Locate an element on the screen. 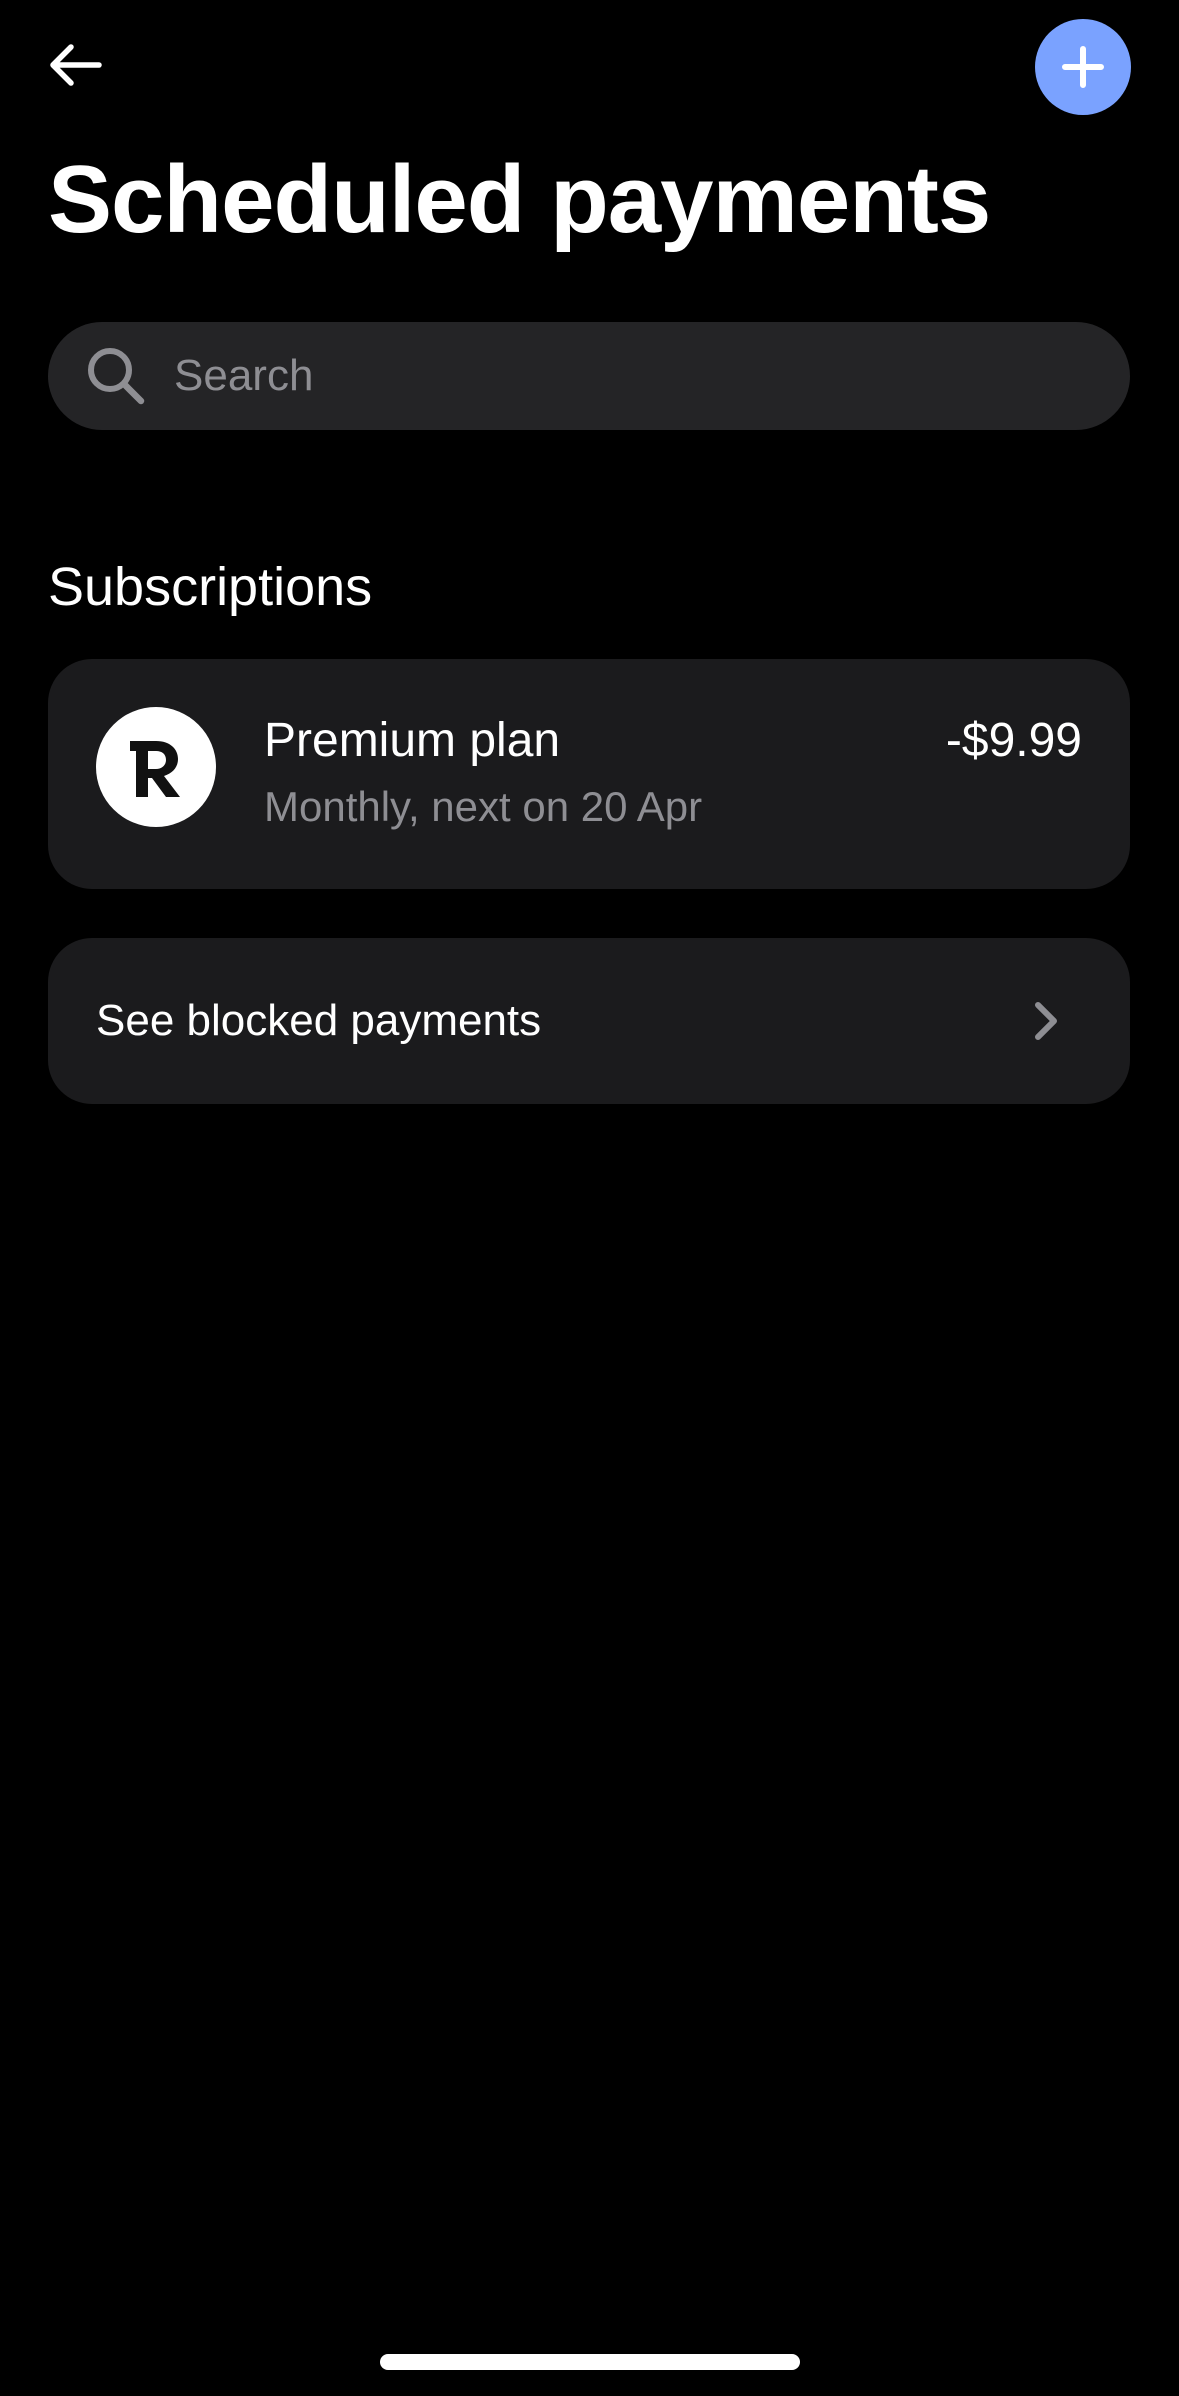 The width and height of the screenshot is (1179, 2396). back-button is located at coordinates (75, 65).